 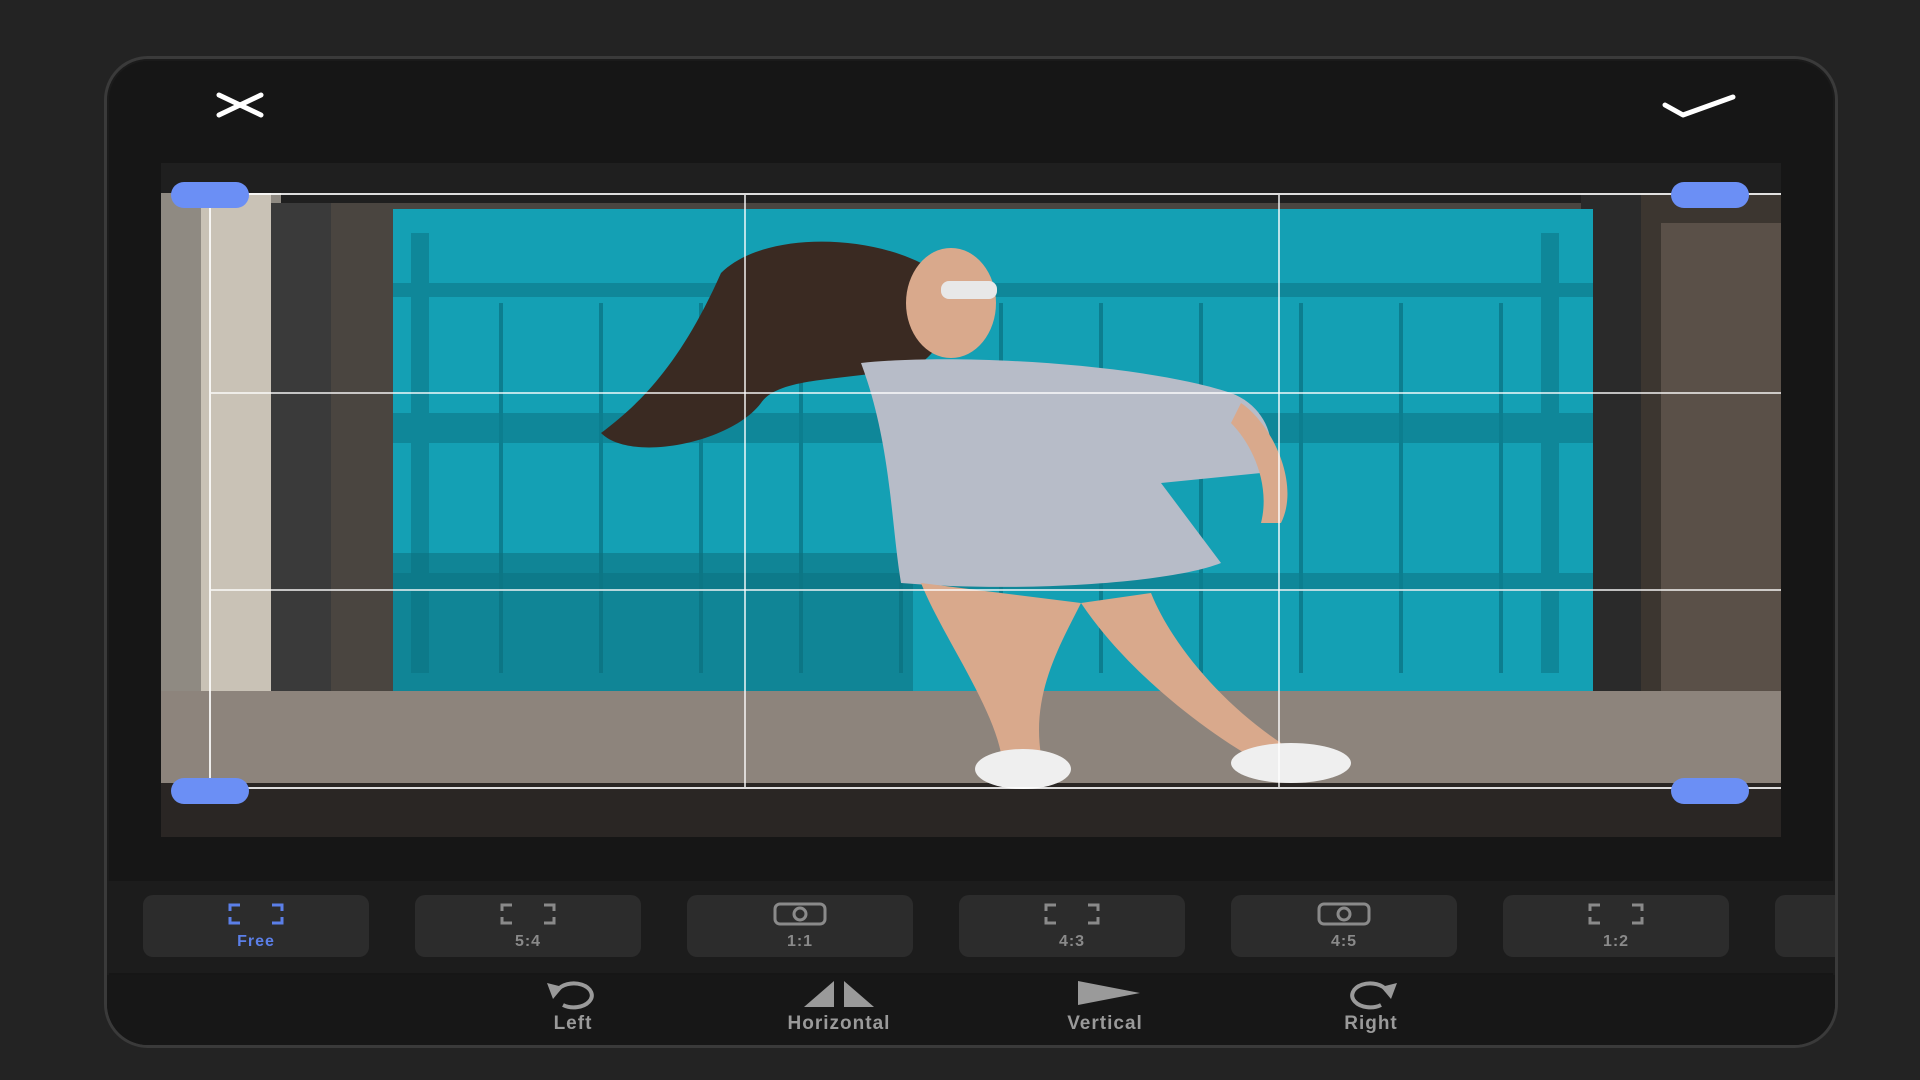 I want to click on flip-label: Vertical, so click(x=1105, y=1023).